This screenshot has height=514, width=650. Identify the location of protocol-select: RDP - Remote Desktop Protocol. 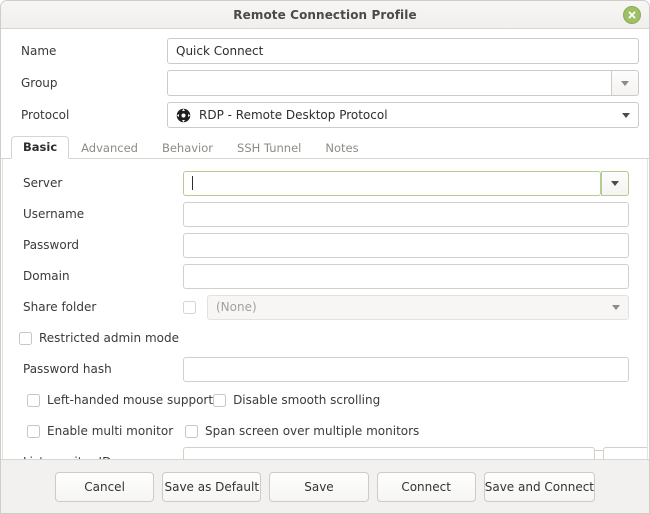
(403, 115).